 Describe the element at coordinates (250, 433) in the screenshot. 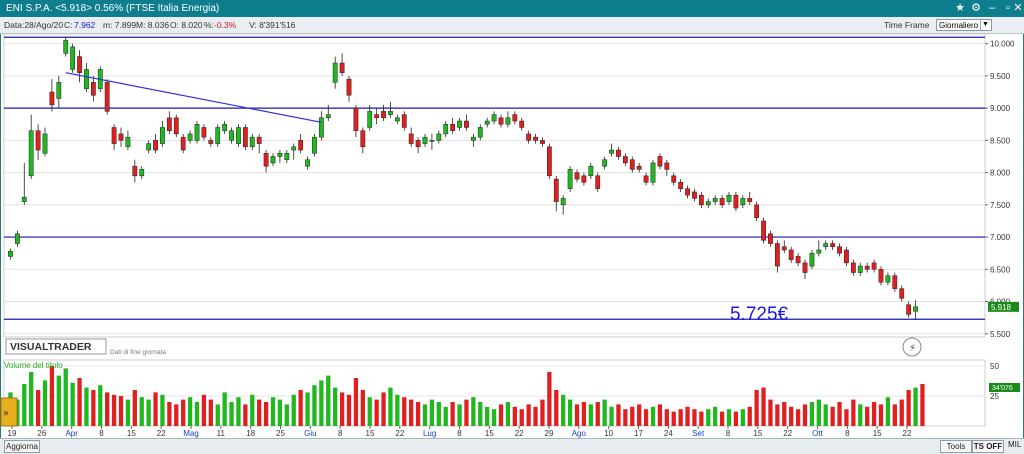

I see `x-tick-label: 18` at that location.